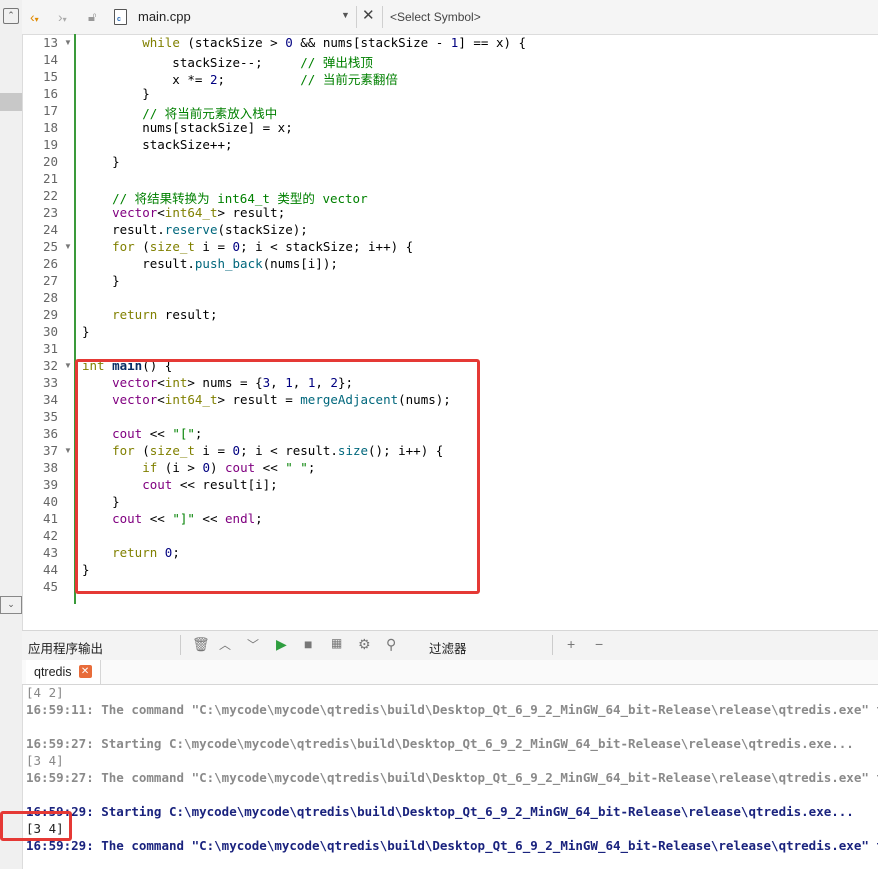 Image resolution: width=878 pixels, height=869 pixels. What do you see at coordinates (164, 16) in the screenshot?
I see `open-file-name: main.cpp` at bounding box center [164, 16].